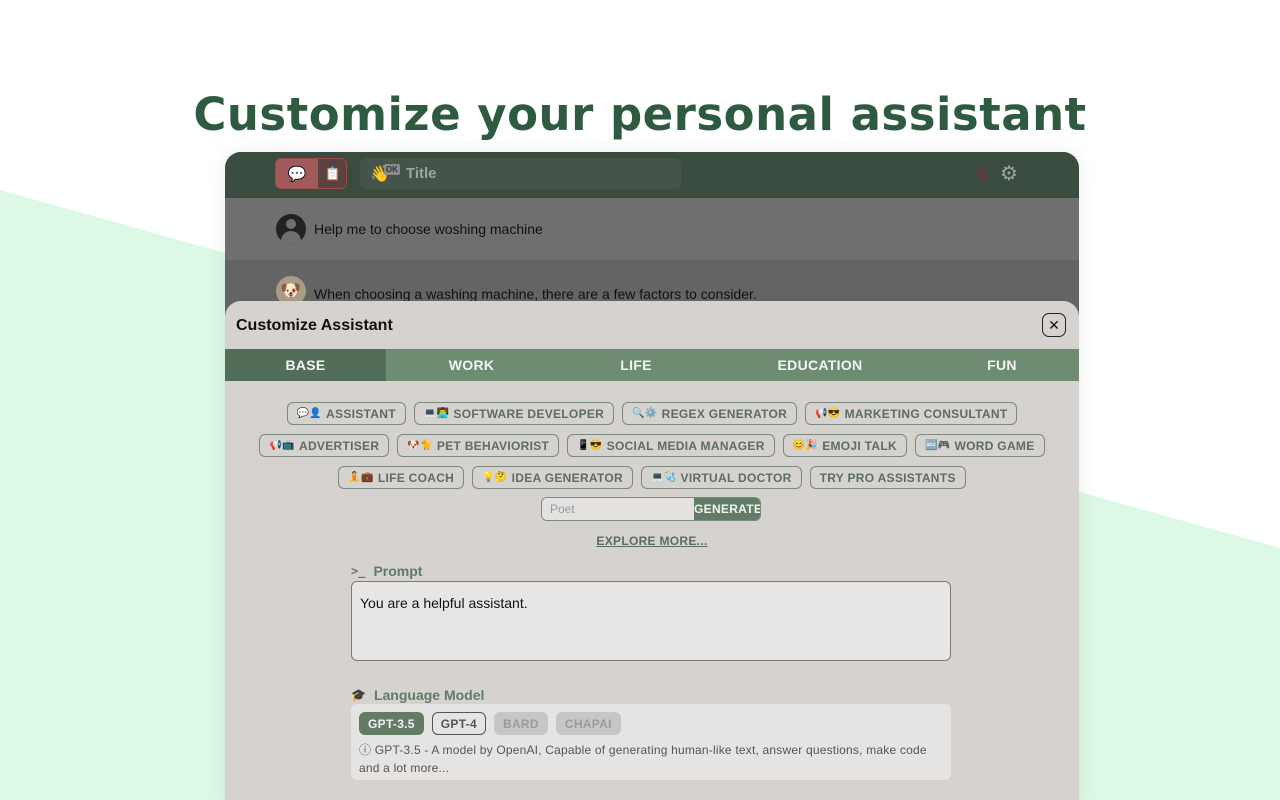 Image resolution: width=1280 pixels, height=800 pixels. What do you see at coordinates (291, 229) in the screenshot?
I see `user-avatar-icon` at bounding box center [291, 229].